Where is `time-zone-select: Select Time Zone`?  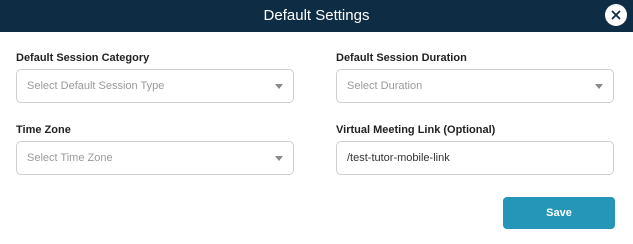
time-zone-select: Select Time Zone is located at coordinates (155, 158).